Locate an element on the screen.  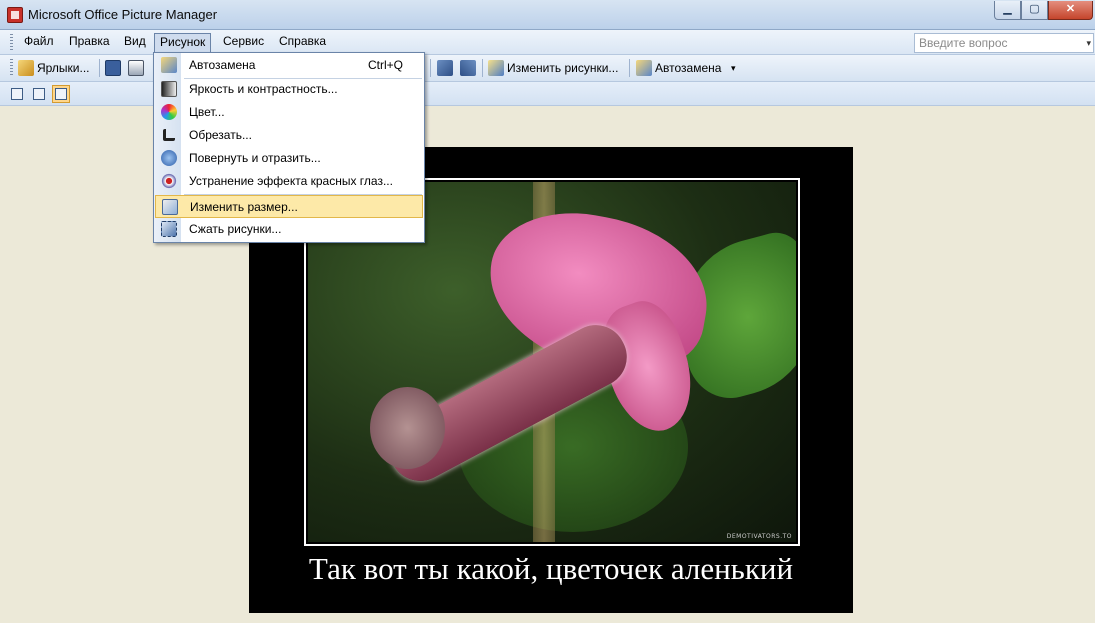
autocorrect-button: Автозамена is located at coordinates (678, 68).